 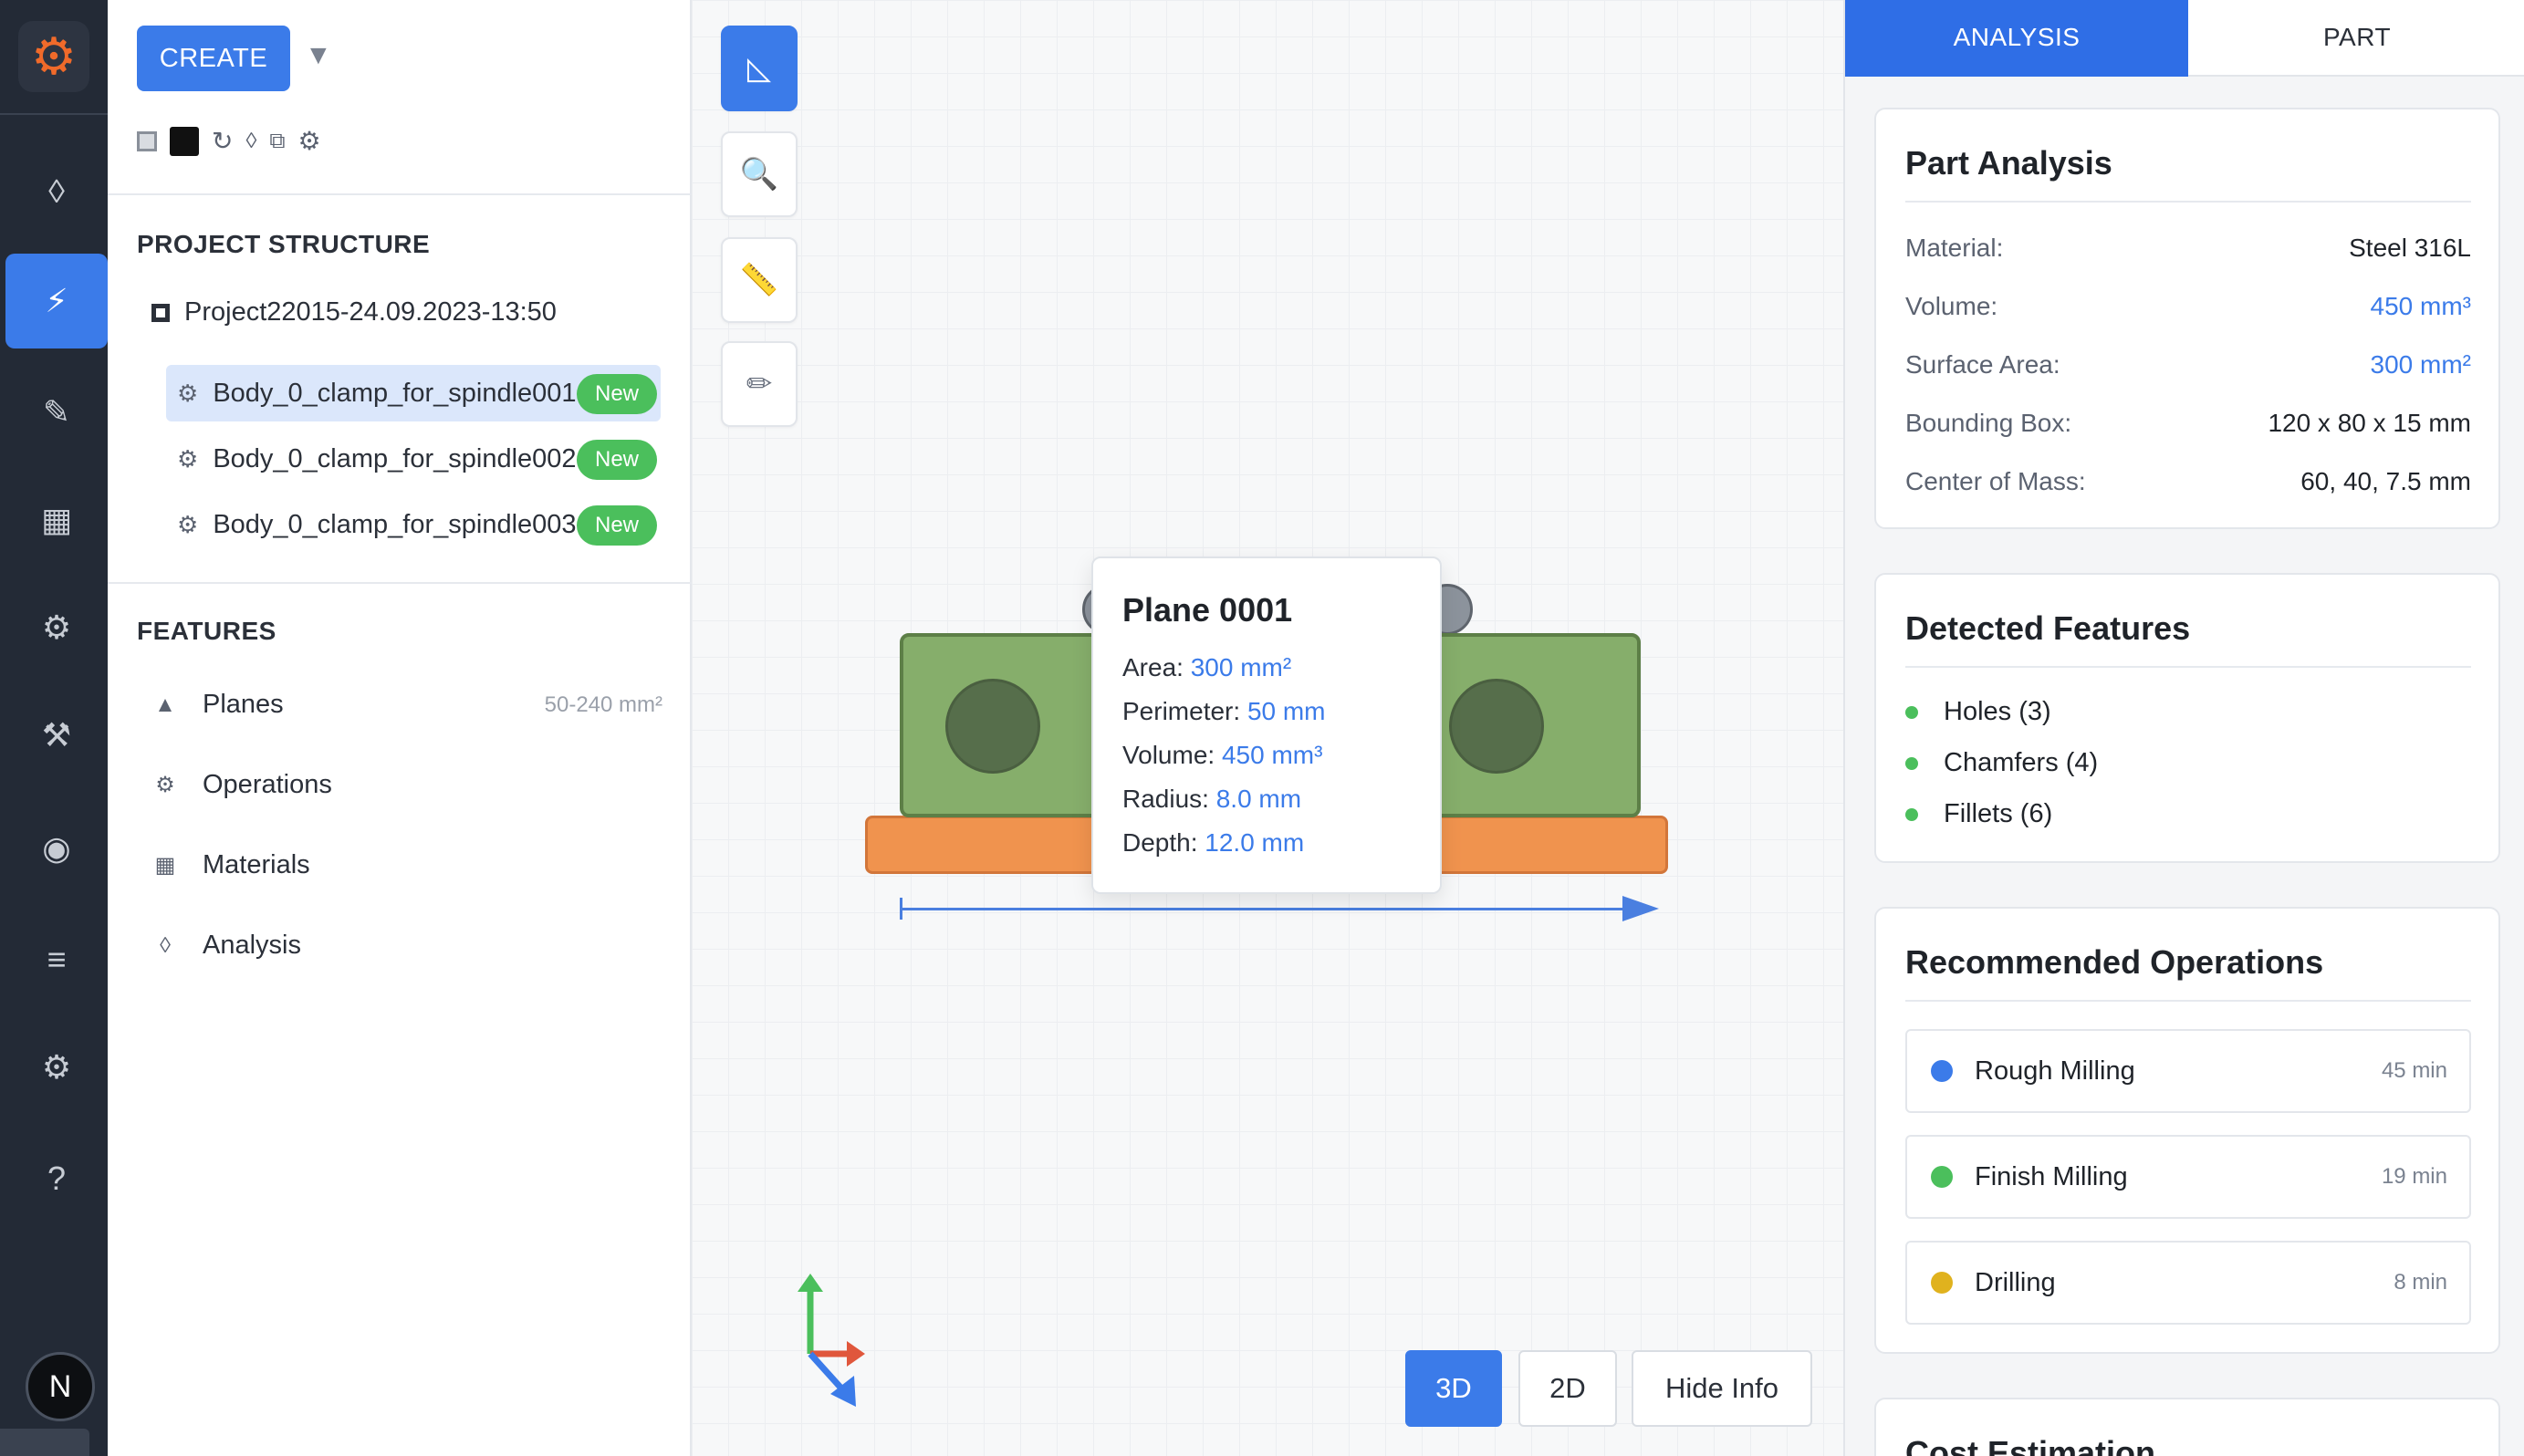 I want to click on row-key: Material:, so click(x=1954, y=248).